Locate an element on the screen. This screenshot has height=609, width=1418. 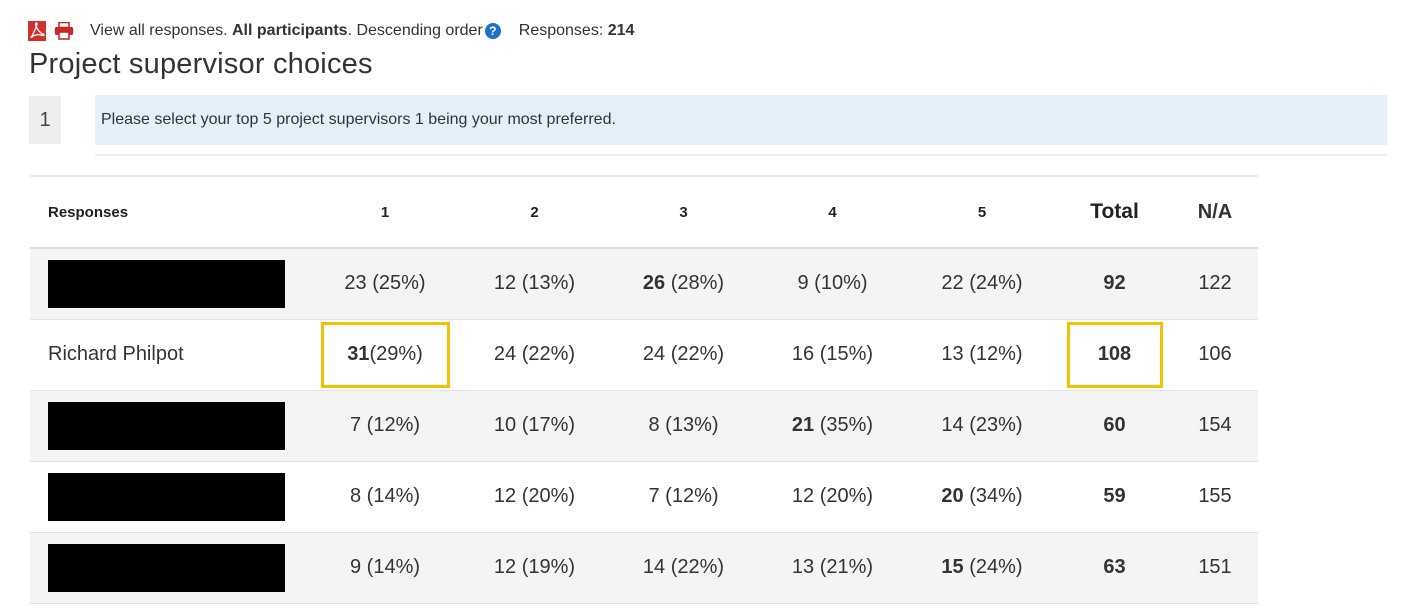
help-icon: ? is located at coordinates (492, 31).